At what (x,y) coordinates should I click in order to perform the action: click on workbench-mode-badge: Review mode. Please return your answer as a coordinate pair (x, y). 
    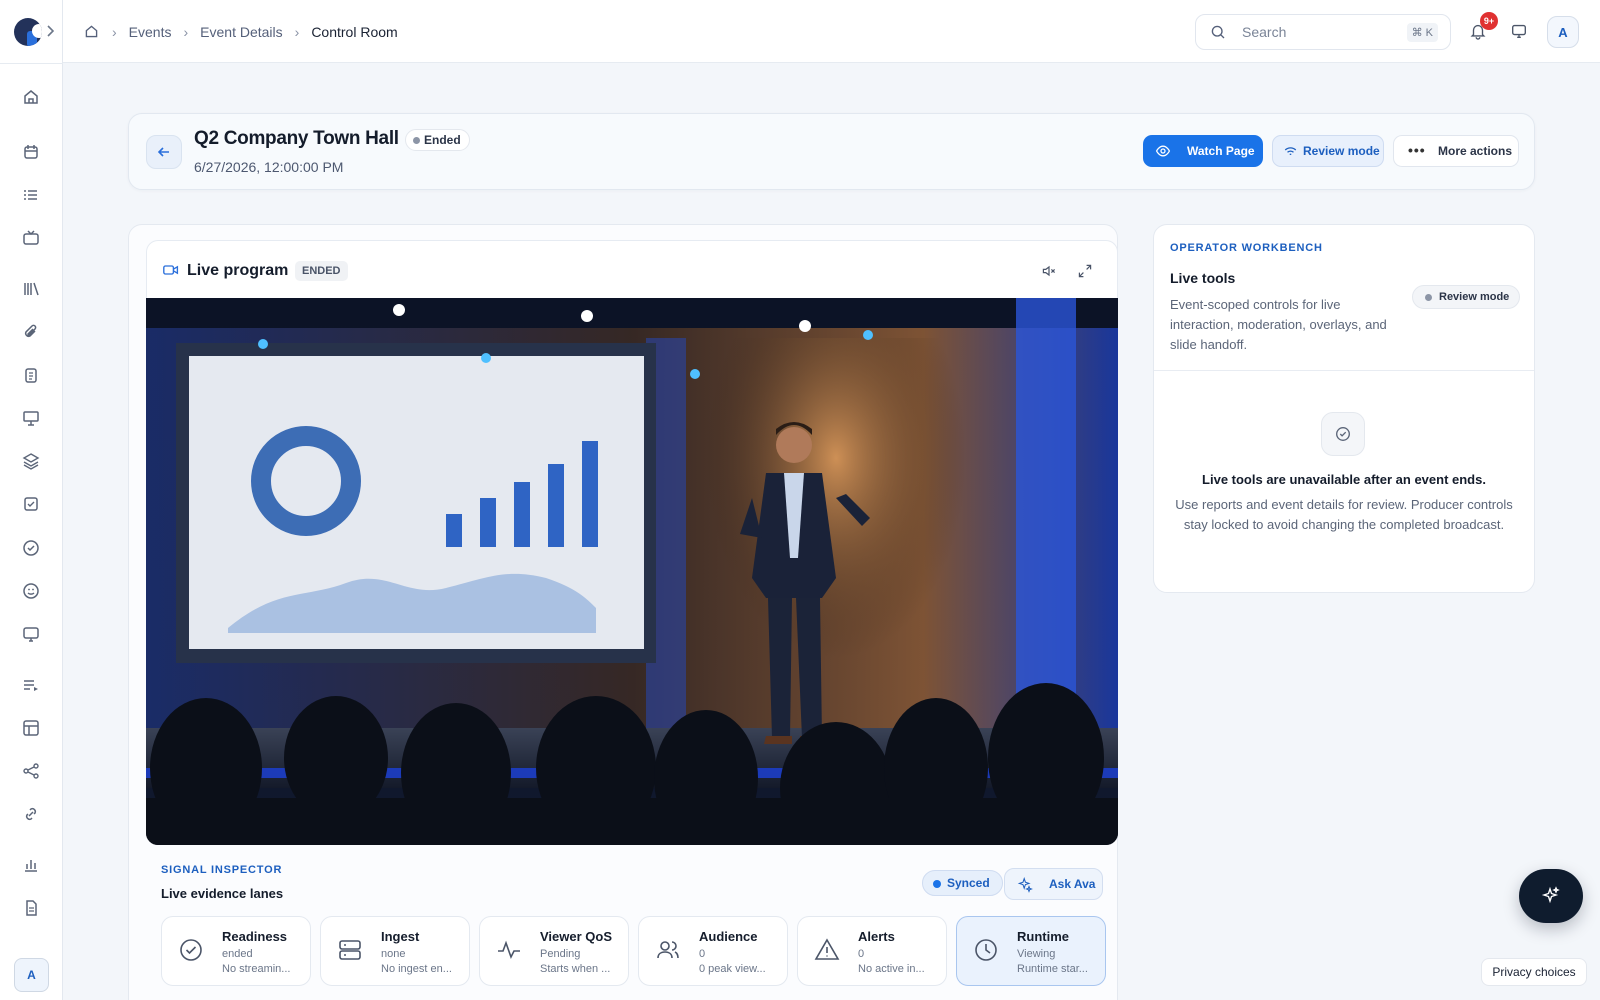
    Looking at the image, I should click on (1466, 297).